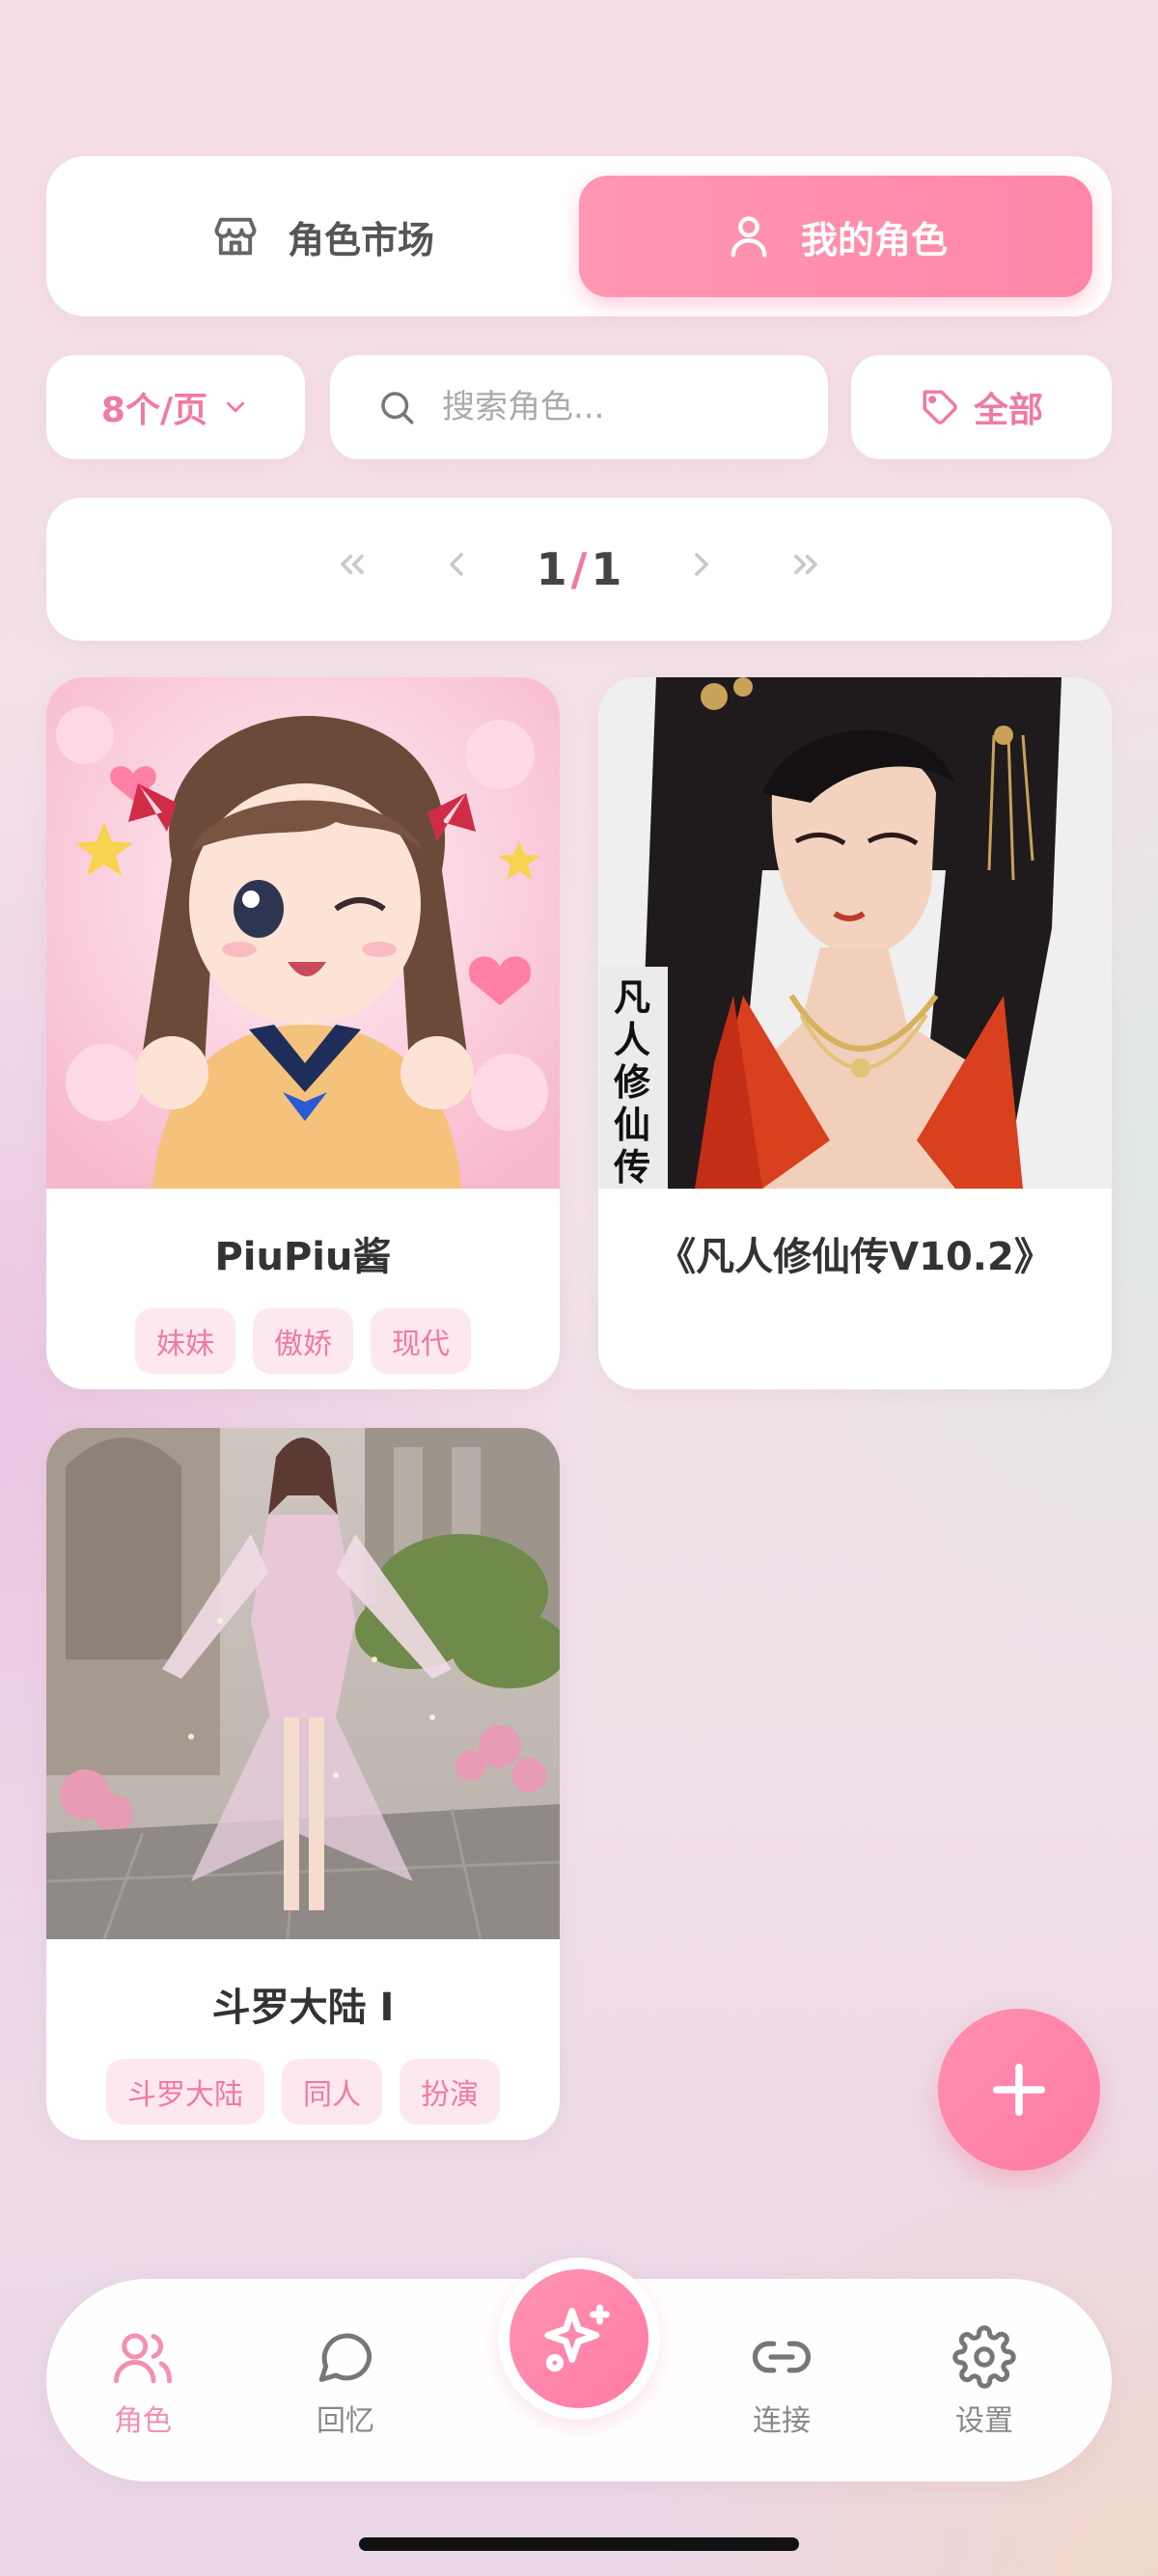 Image resolution: width=1158 pixels, height=2576 pixels. What do you see at coordinates (940, 407) in the screenshot?
I see `tag-icon` at bounding box center [940, 407].